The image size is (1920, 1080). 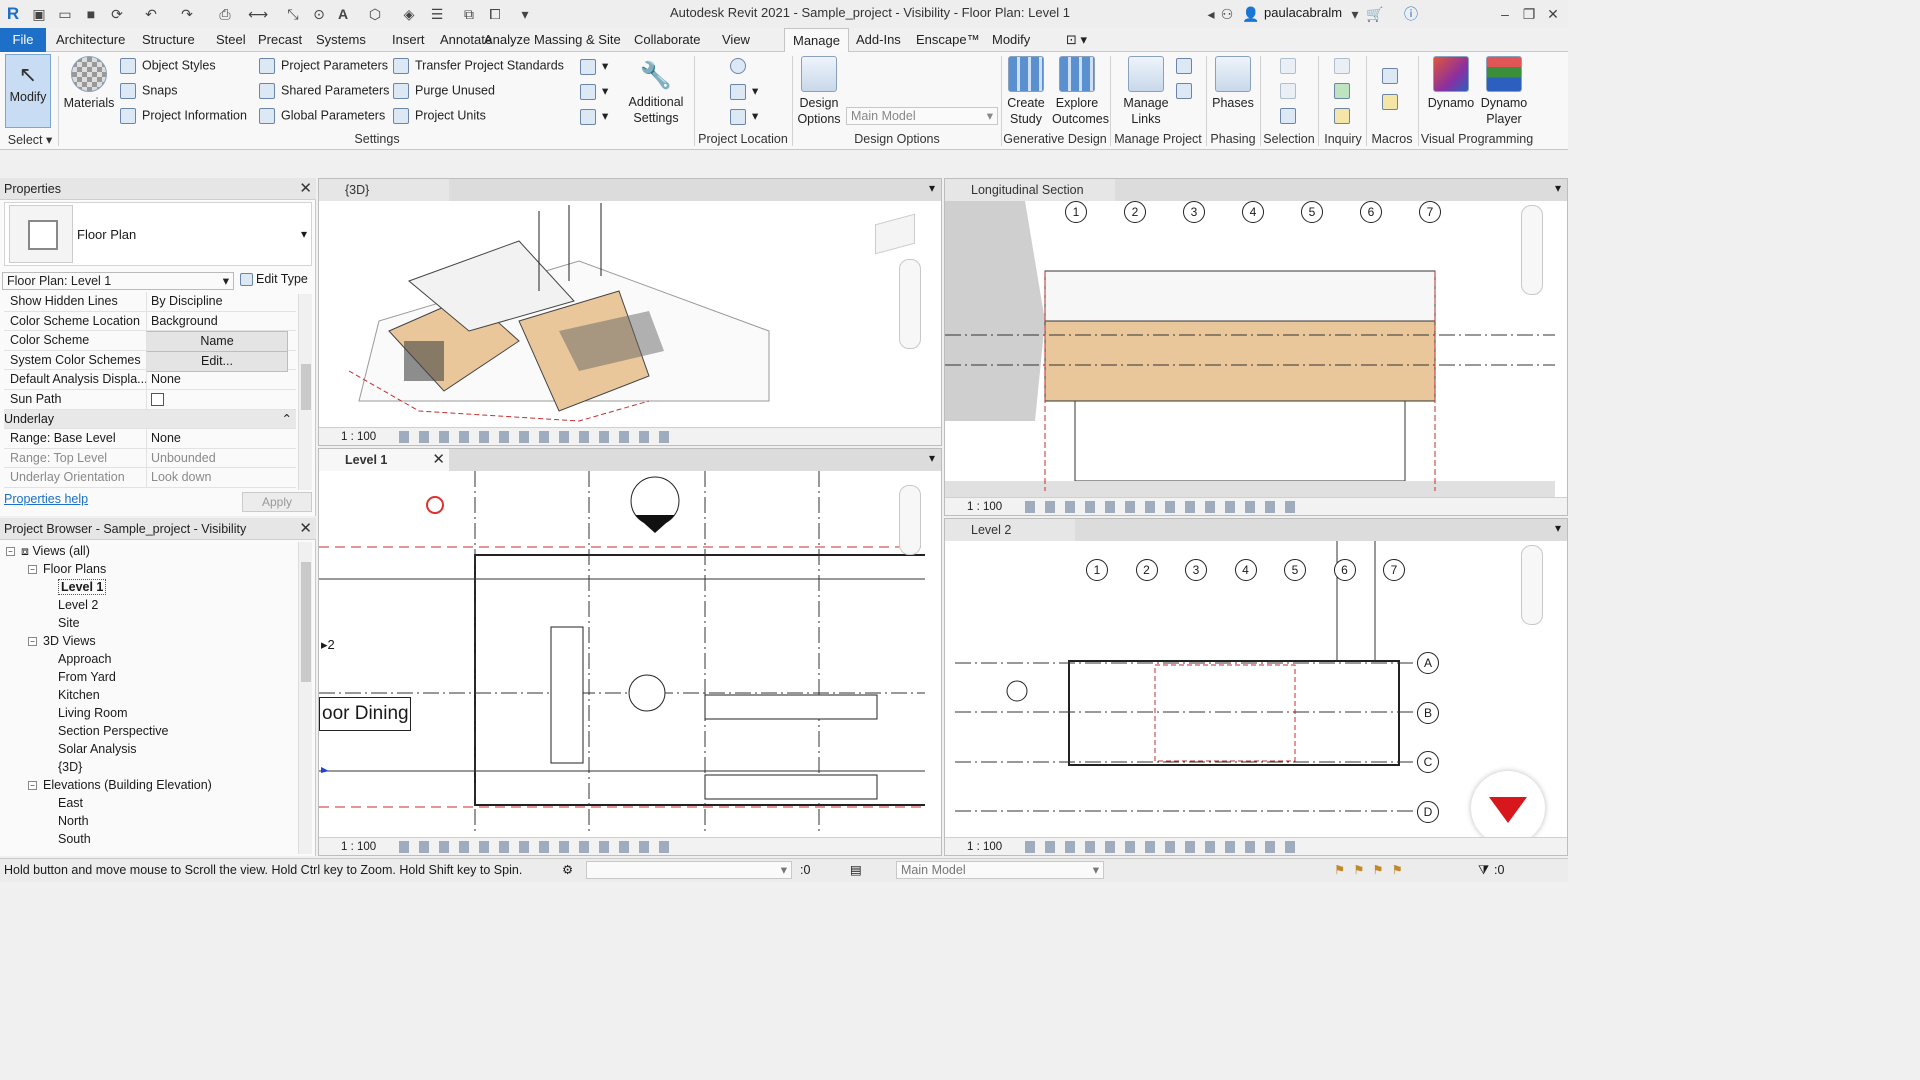 What do you see at coordinates (1451, 83) in the screenshot?
I see `dynamo-button: Dynamo` at bounding box center [1451, 83].